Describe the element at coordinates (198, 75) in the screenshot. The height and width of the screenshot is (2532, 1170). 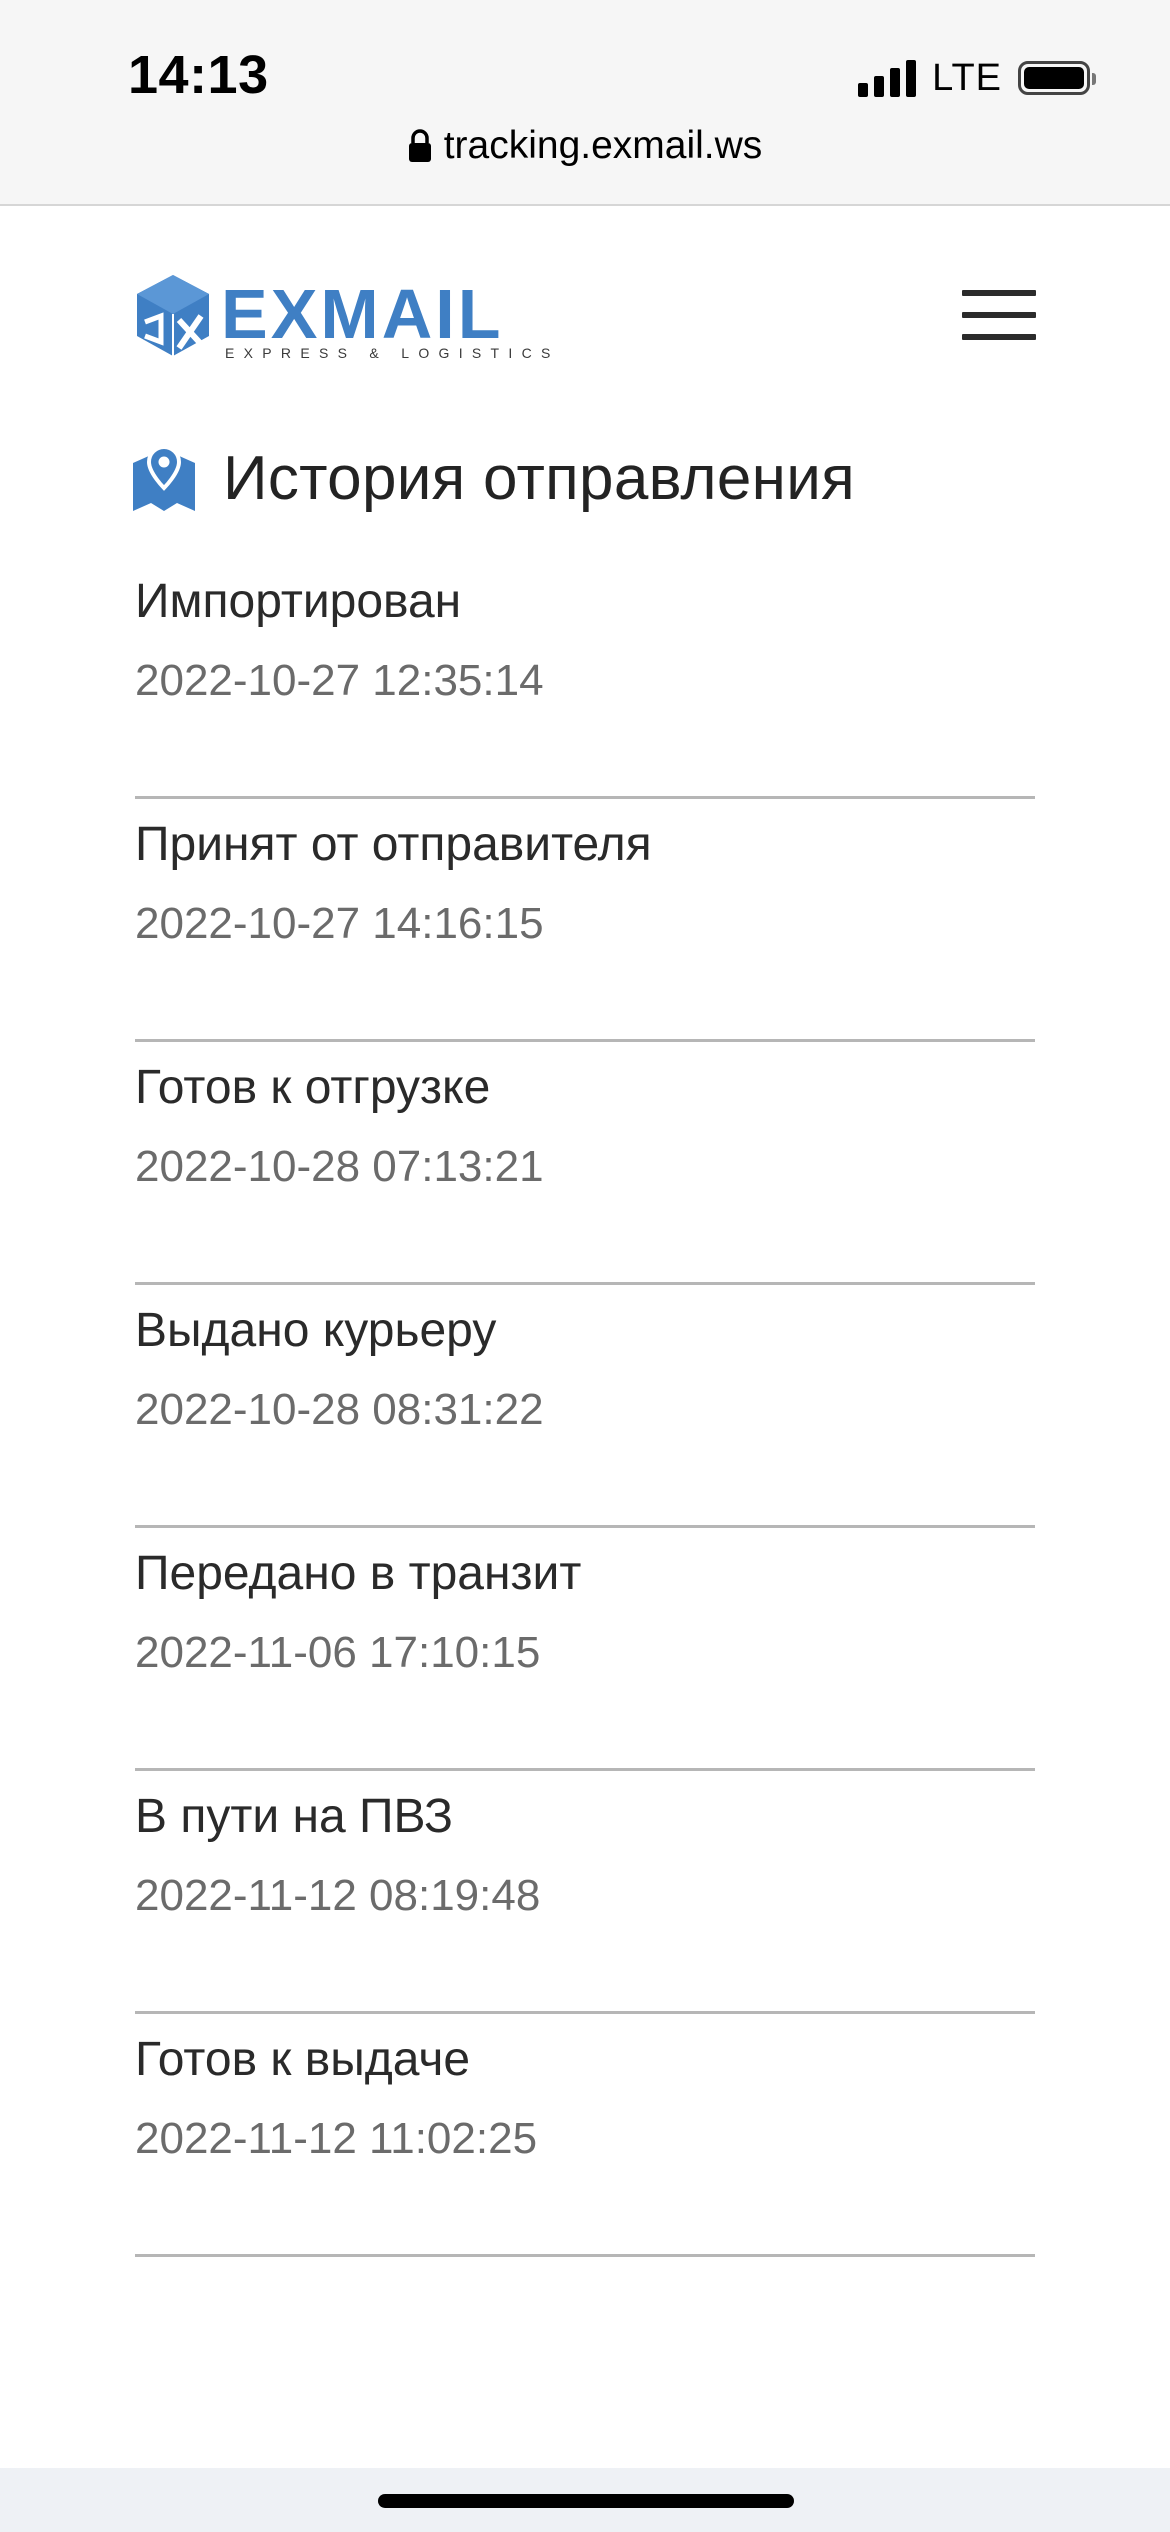
I see `status-time: 14:13` at that location.